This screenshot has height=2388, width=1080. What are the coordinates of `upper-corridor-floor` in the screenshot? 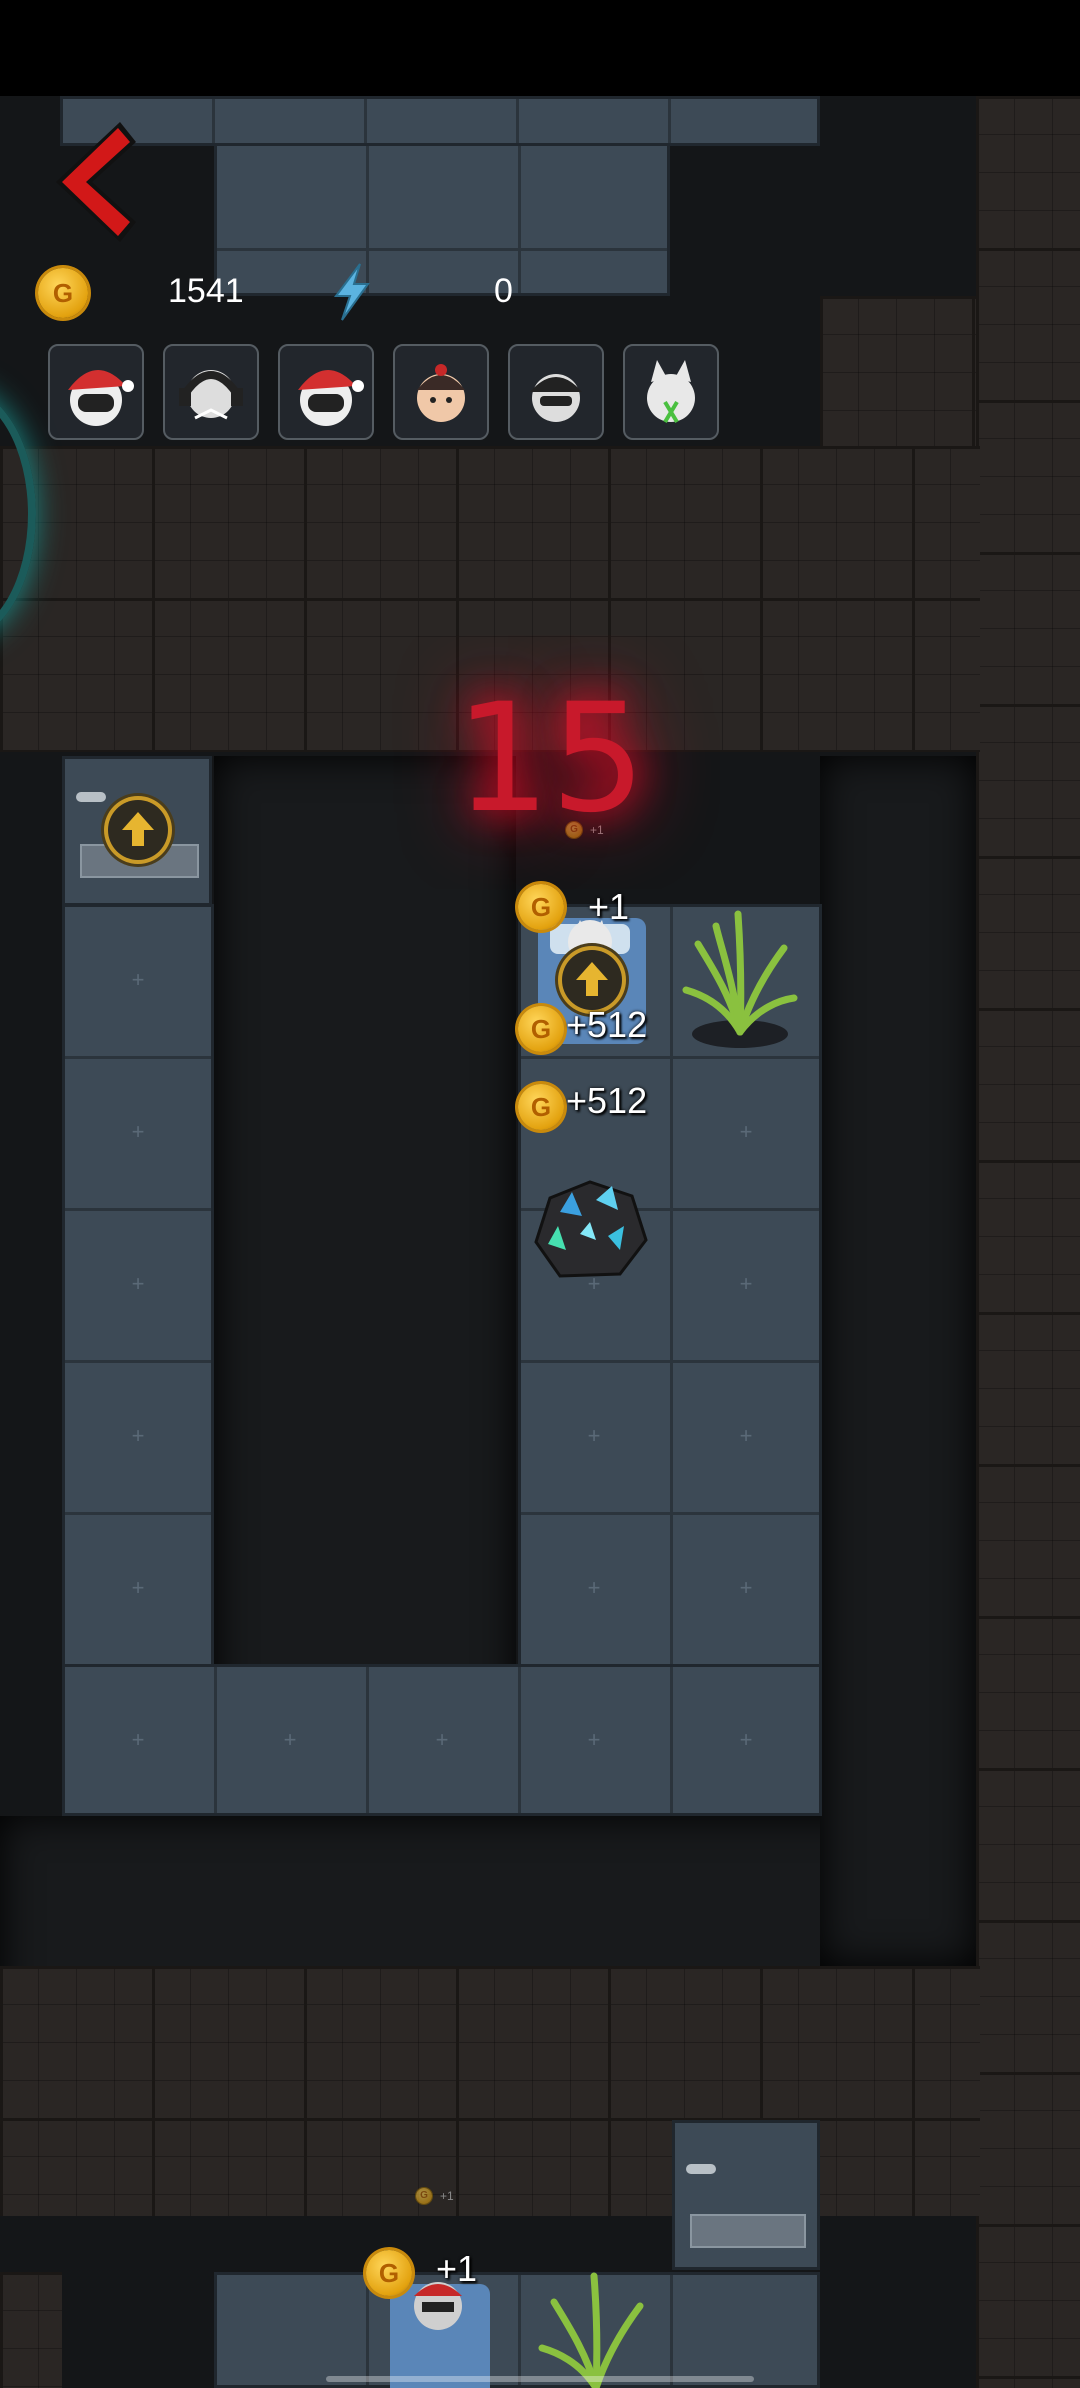 It's located at (440, 121).